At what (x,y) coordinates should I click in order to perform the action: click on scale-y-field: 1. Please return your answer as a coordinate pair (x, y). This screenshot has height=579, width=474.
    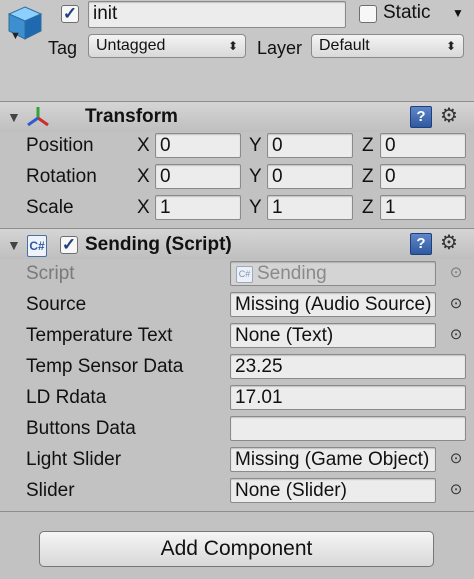
    Looking at the image, I should click on (310, 207).